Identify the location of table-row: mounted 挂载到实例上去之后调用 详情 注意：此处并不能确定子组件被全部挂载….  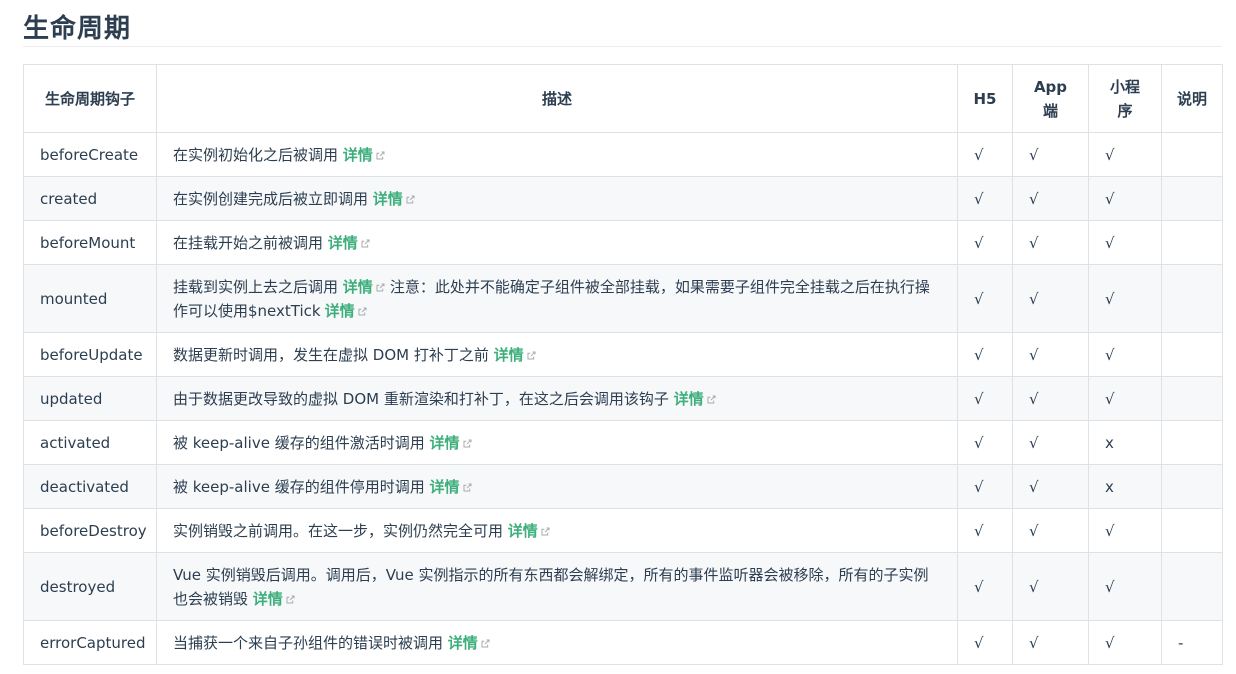
(623, 298).